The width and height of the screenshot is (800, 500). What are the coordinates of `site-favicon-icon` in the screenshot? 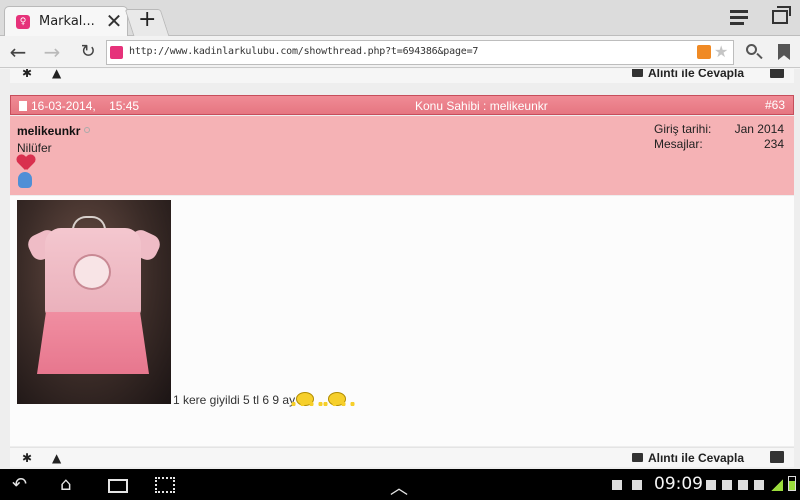 It's located at (116, 52).